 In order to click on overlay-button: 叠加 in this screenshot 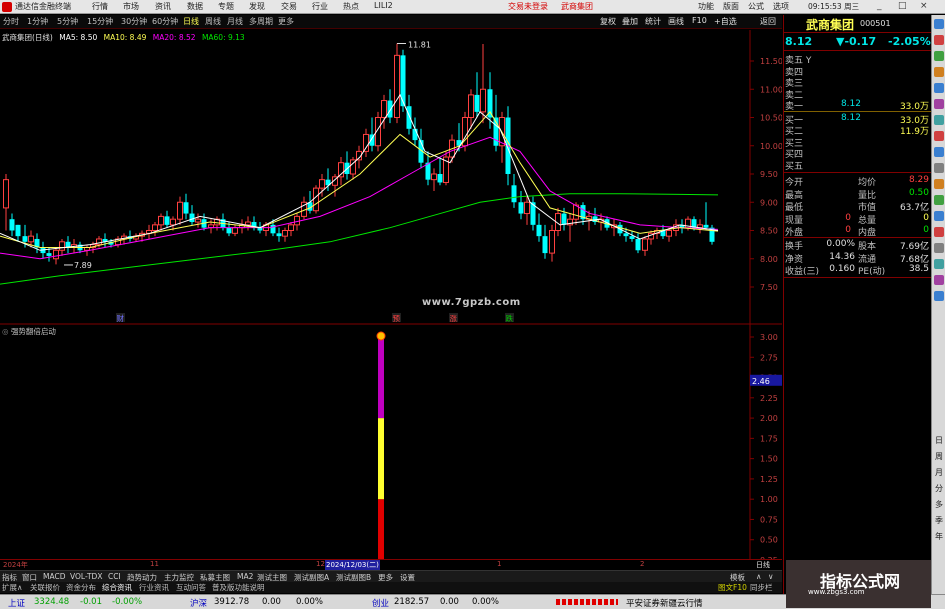, I will do `click(630, 21)`.